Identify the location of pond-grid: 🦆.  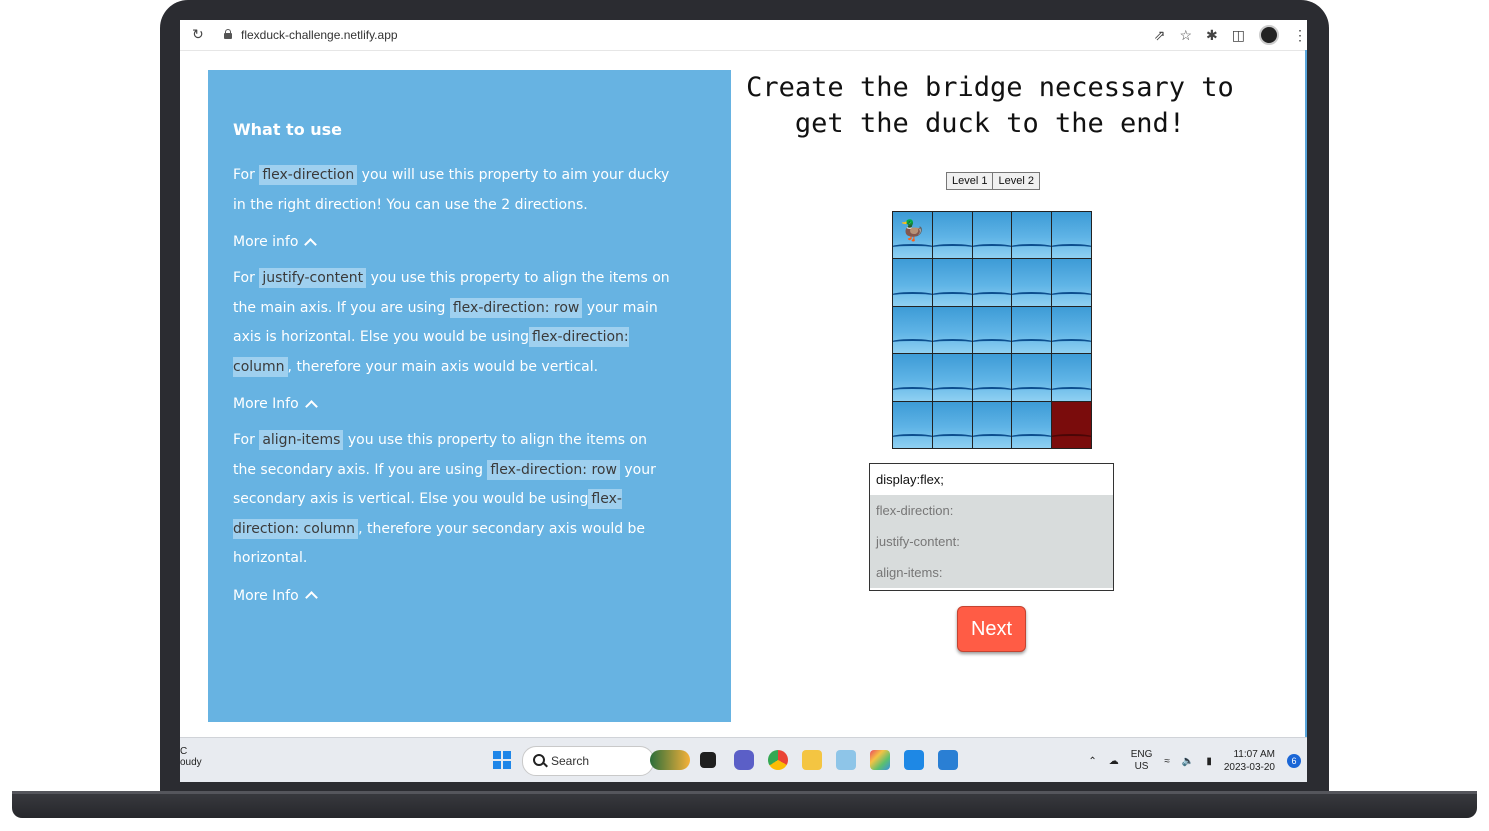
(992, 330).